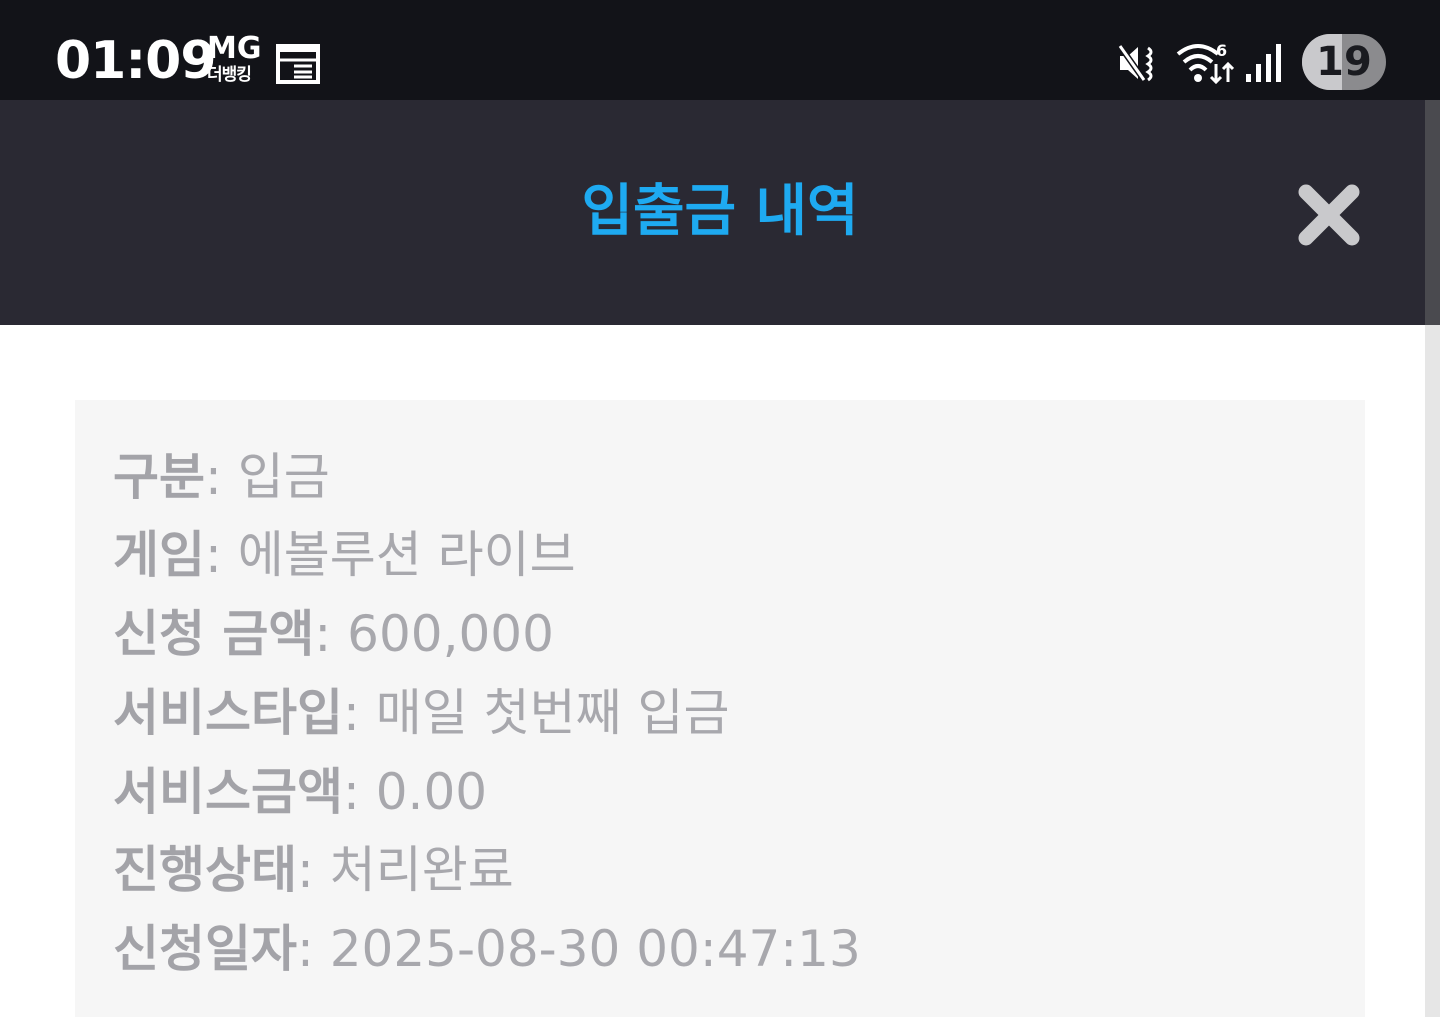  Describe the element at coordinates (1329, 215) in the screenshot. I see `close-icon` at that location.